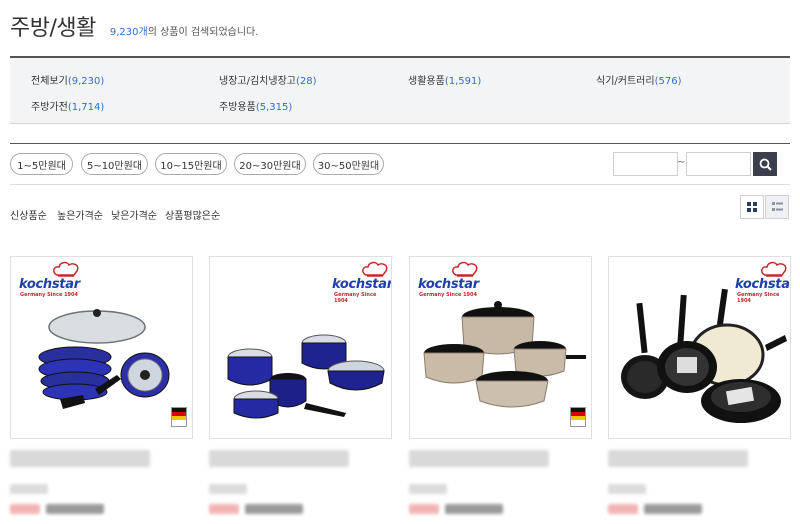 This screenshot has height=524, width=800. What do you see at coordinates (718, 164) in the screenshot?
I see `price-max-input` at bounding box center [718, 164].